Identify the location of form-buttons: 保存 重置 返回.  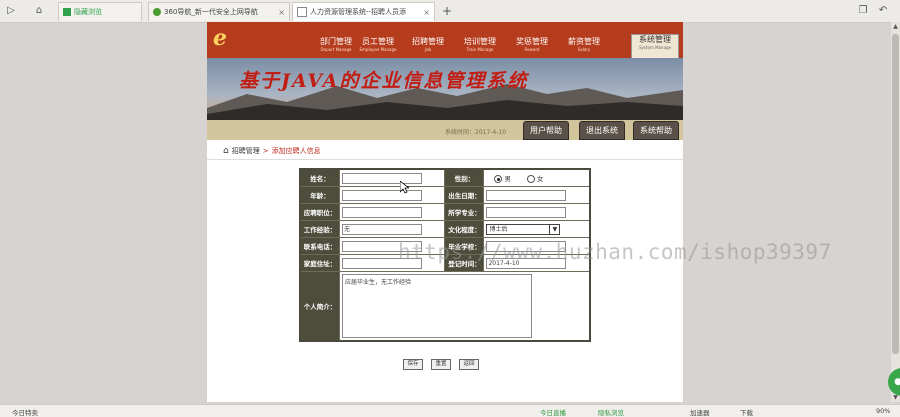
(441, 364).